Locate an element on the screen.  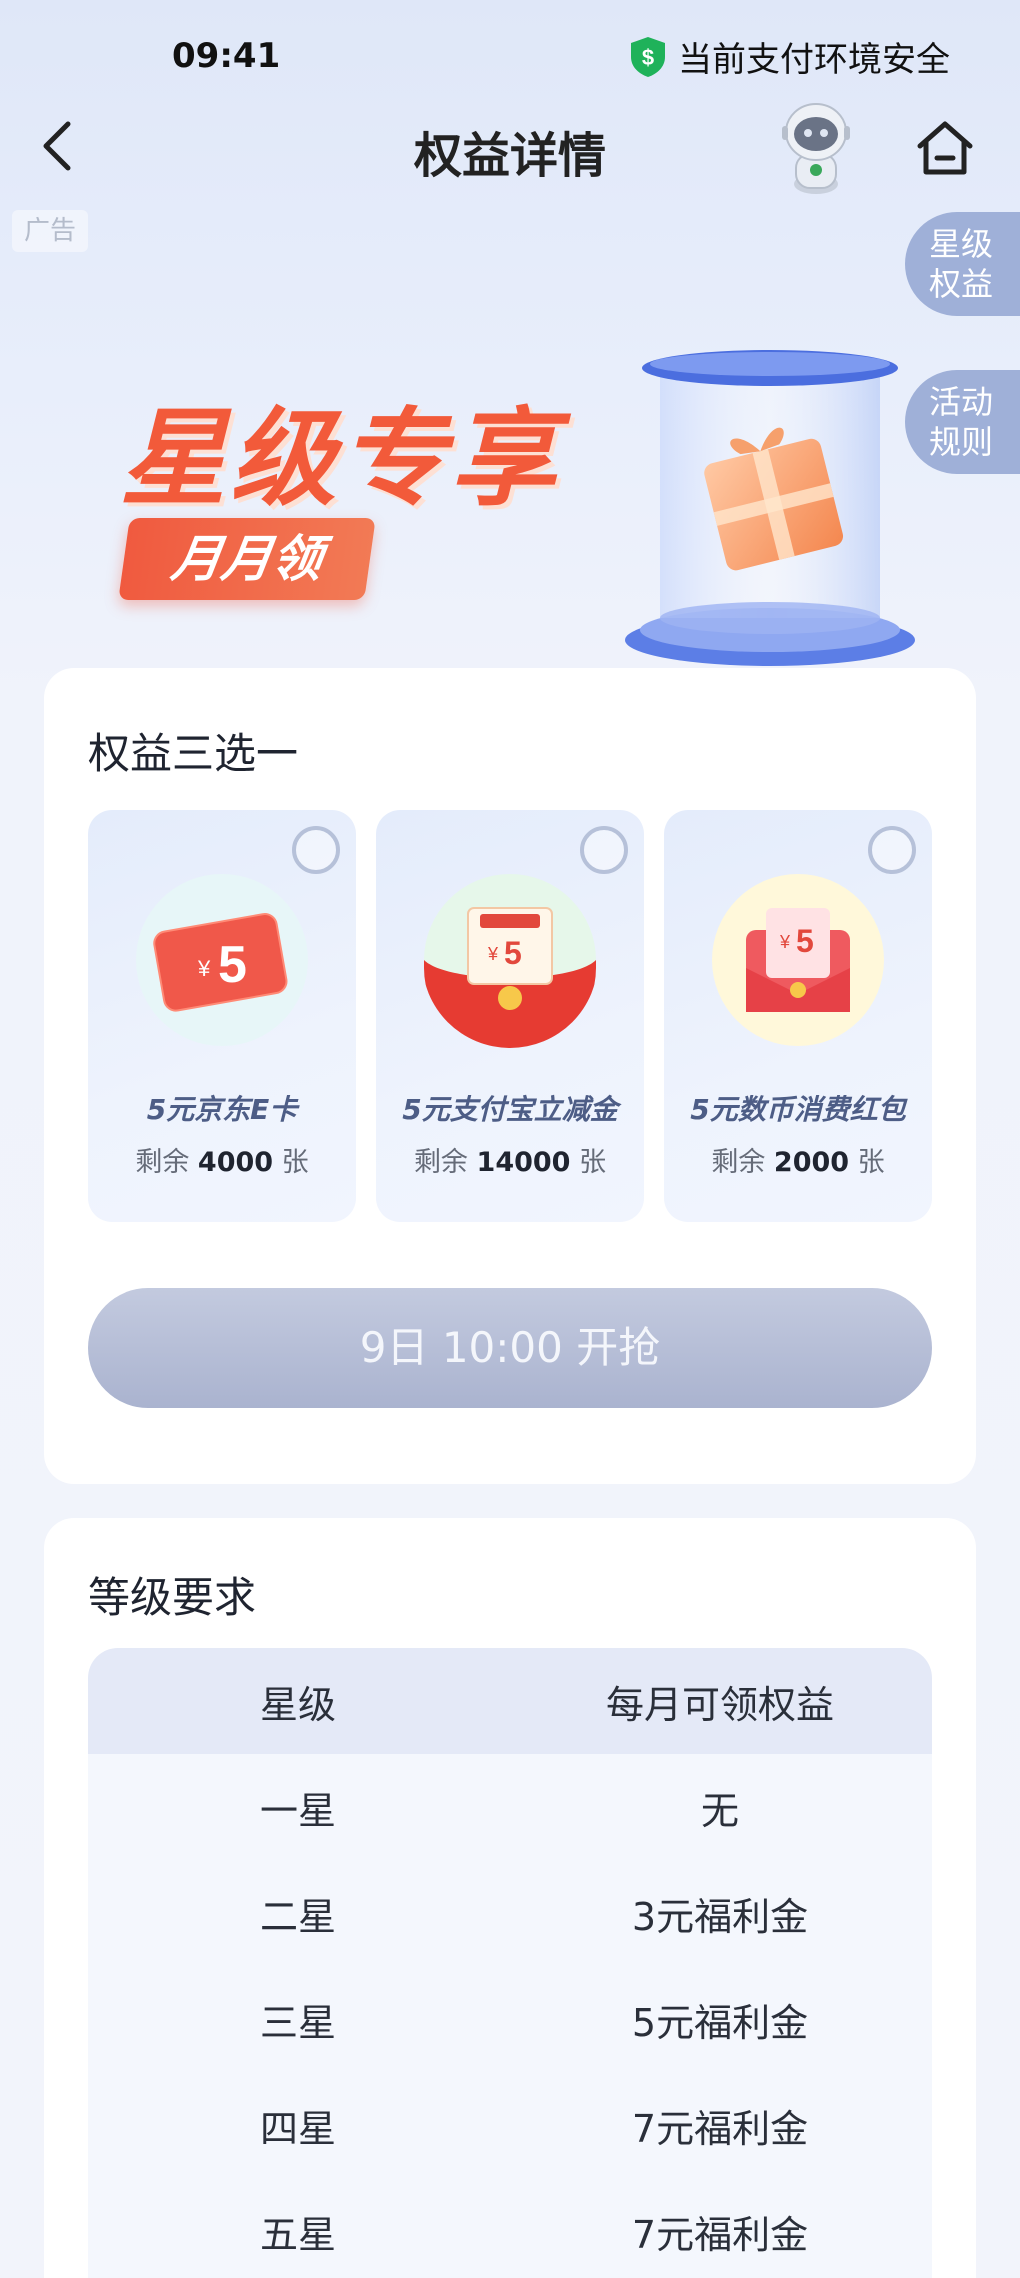
payment-safety-indicator: $ 当前支付环境安全 is located at coordinates (789, 56).